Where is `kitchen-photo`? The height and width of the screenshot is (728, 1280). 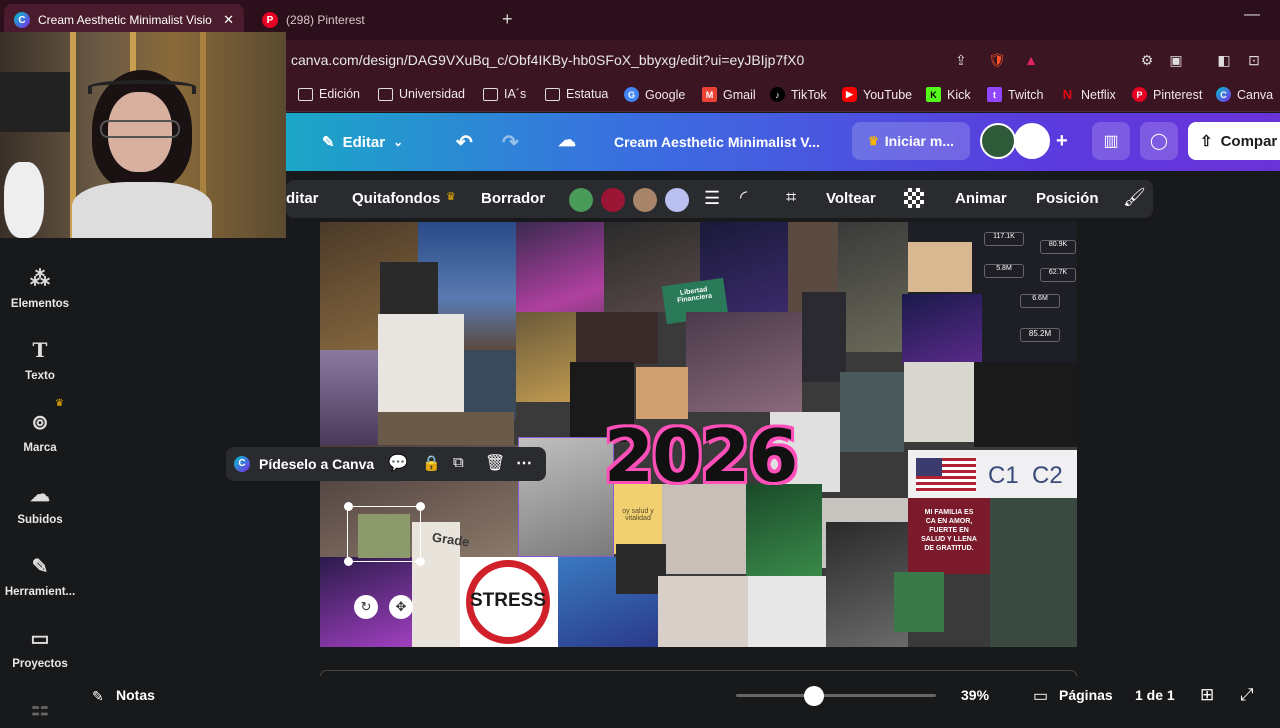
kitchen-photo is located at coordinates (703, 611).